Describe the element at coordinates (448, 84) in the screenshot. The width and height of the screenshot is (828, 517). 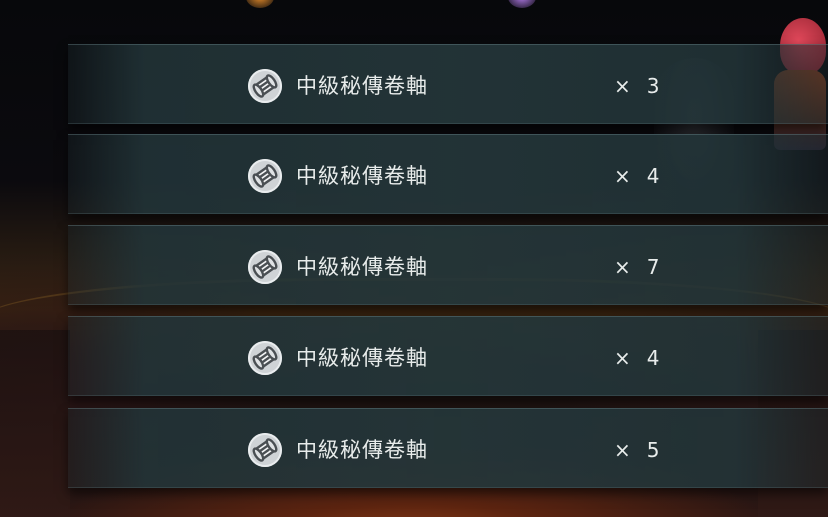
I see `reward-row: 中級秘傳卷軸 × 3` at that location.